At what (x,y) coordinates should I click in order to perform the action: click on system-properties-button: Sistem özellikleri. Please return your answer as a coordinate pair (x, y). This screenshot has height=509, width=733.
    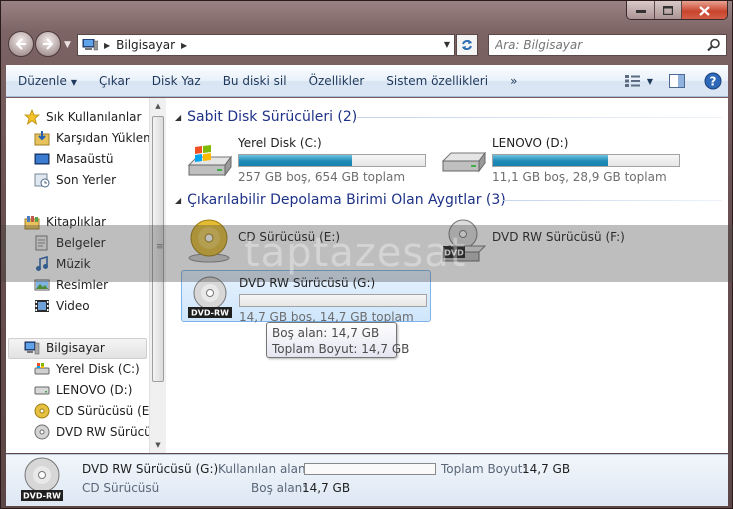
    Looking at the image, I should click on (437, 81).